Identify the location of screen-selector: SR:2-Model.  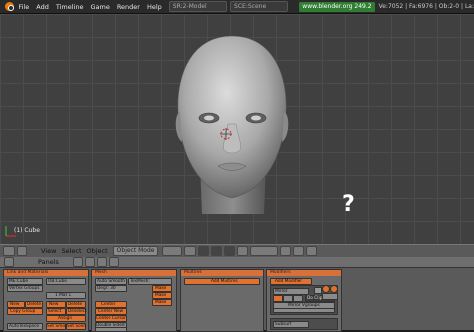
(198, 6).